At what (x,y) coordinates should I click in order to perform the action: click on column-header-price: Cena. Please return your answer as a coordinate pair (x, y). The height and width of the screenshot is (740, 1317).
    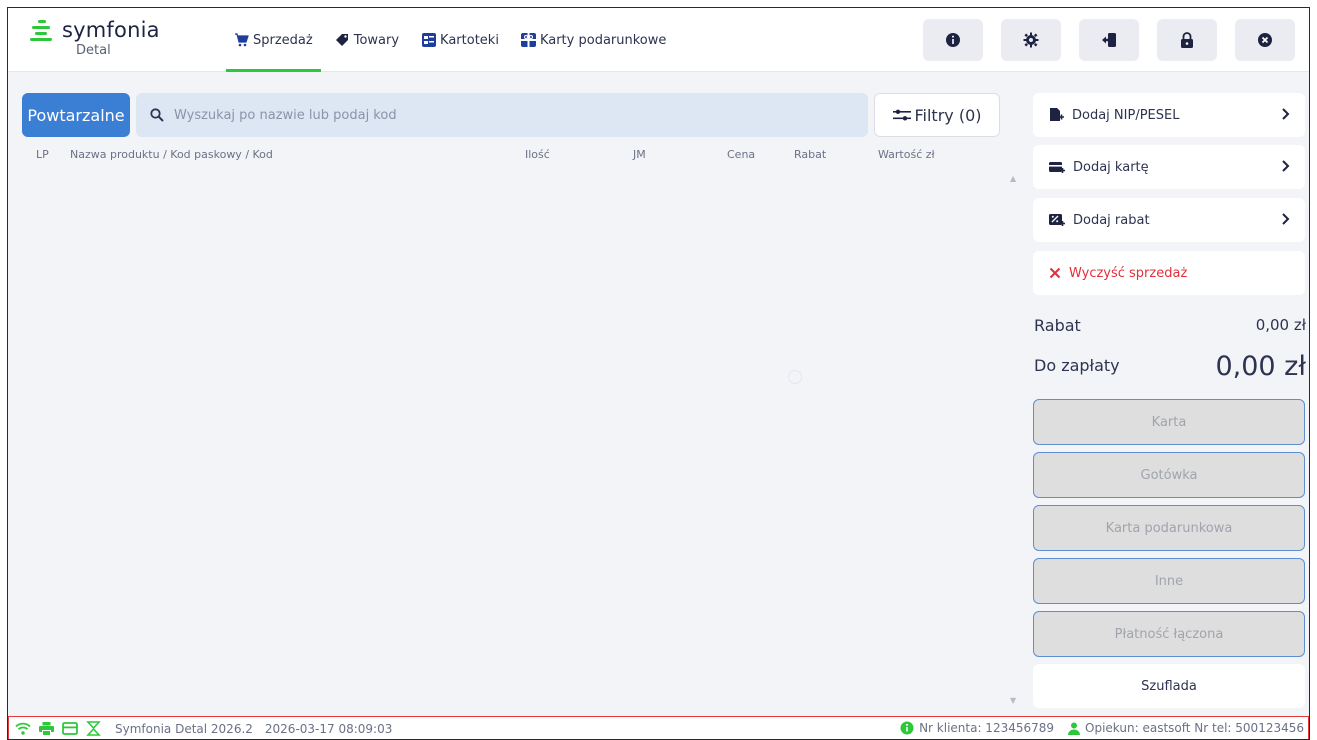
    Looking at the image, I should click on (741, 154).